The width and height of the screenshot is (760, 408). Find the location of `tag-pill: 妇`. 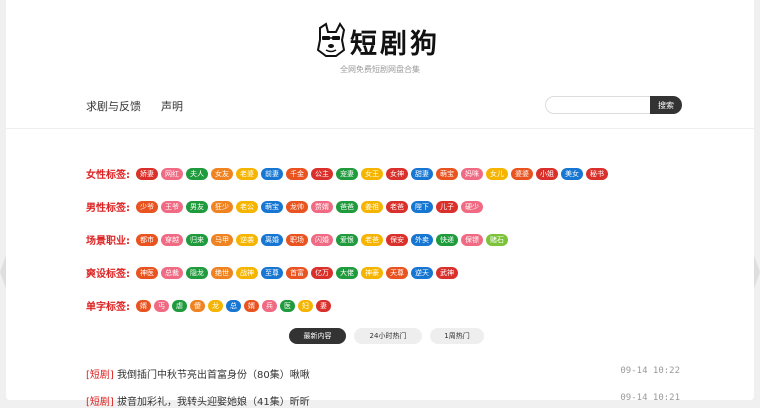

tag-pill: 妇 is located at coordinates (305, 305).